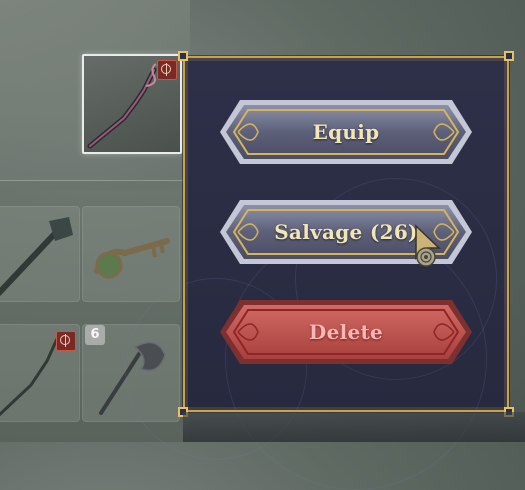 This screenshot has width=525, height=490. What do you see at coordinates (36, 256) in the screenshot?
I see `club-icon` at bounding box center [36, 256].